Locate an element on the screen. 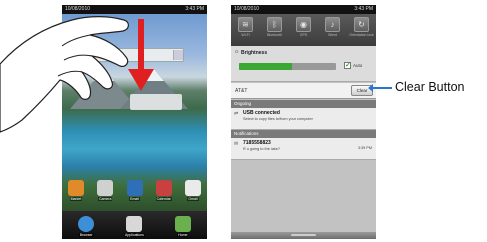  usb-icon: ⇌ is located at coordinates (236, 114).